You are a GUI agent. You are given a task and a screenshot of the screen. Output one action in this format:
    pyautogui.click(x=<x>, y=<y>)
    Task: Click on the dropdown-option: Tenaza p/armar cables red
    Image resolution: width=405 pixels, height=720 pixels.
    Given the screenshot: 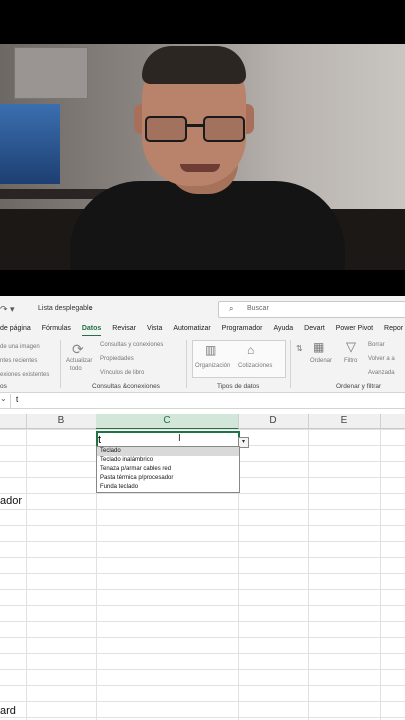 What is the action you would take?
    pyautogui.click(x=168, y=469)
    